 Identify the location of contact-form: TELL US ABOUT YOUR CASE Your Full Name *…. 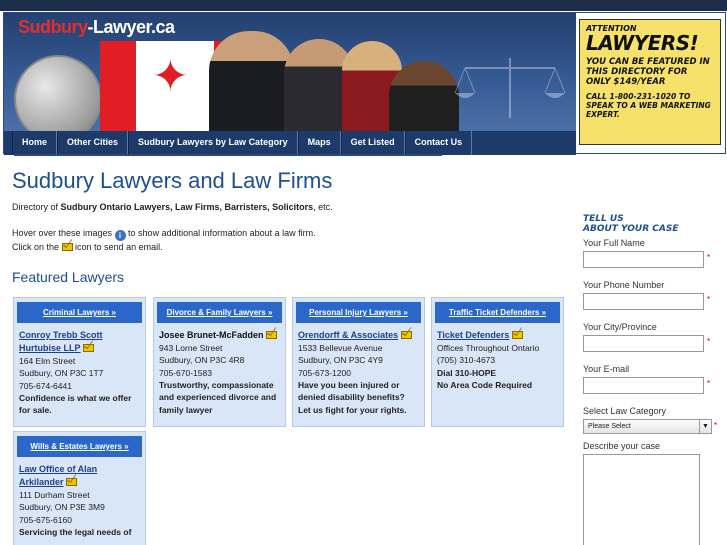
(653, 379).